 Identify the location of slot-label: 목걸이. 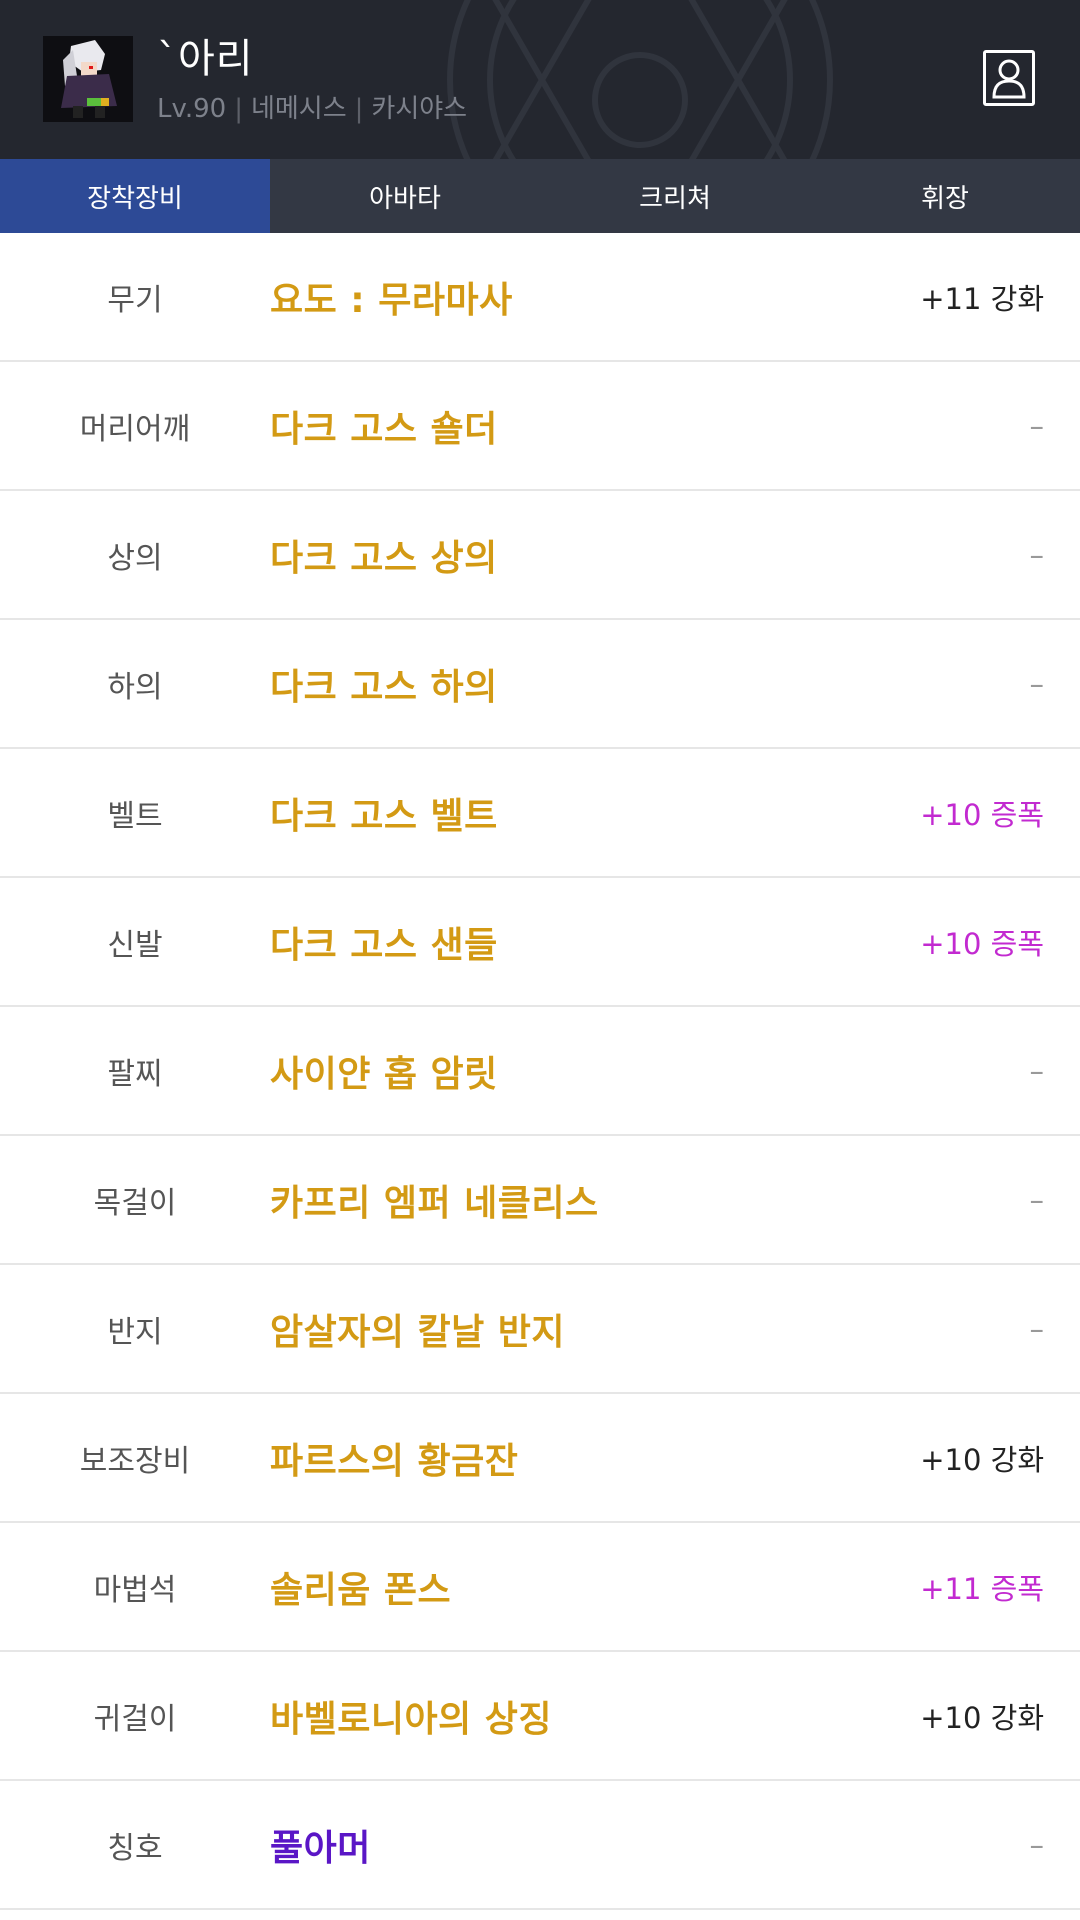
(135, 1203).